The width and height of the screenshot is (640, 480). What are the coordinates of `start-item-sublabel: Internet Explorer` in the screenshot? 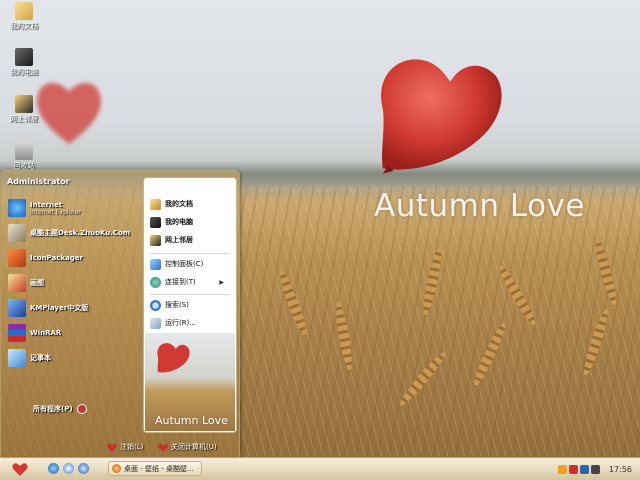 It's located at (55, 212).